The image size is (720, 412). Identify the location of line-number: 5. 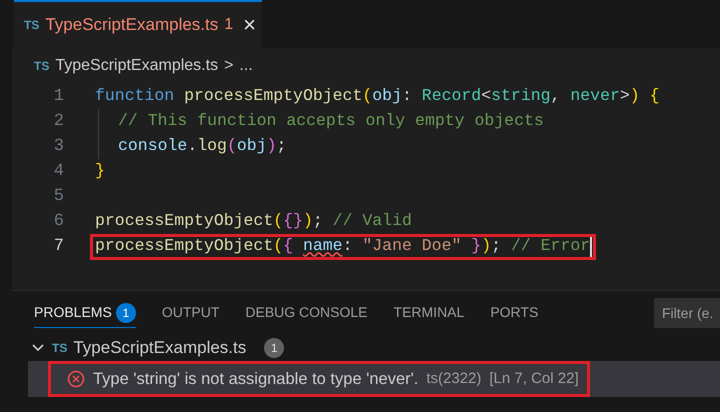
(58, 197).